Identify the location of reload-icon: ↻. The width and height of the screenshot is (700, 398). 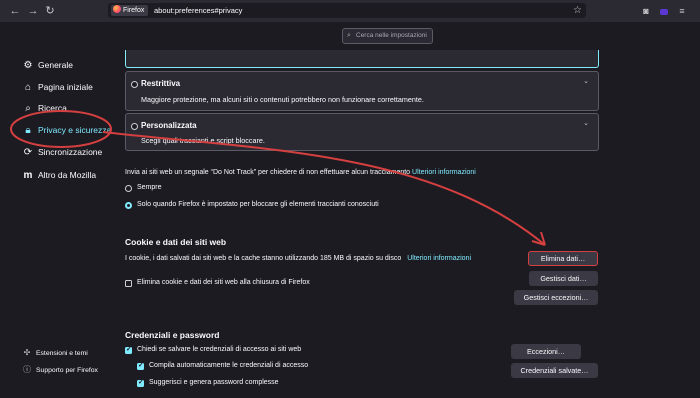
(50, 11).